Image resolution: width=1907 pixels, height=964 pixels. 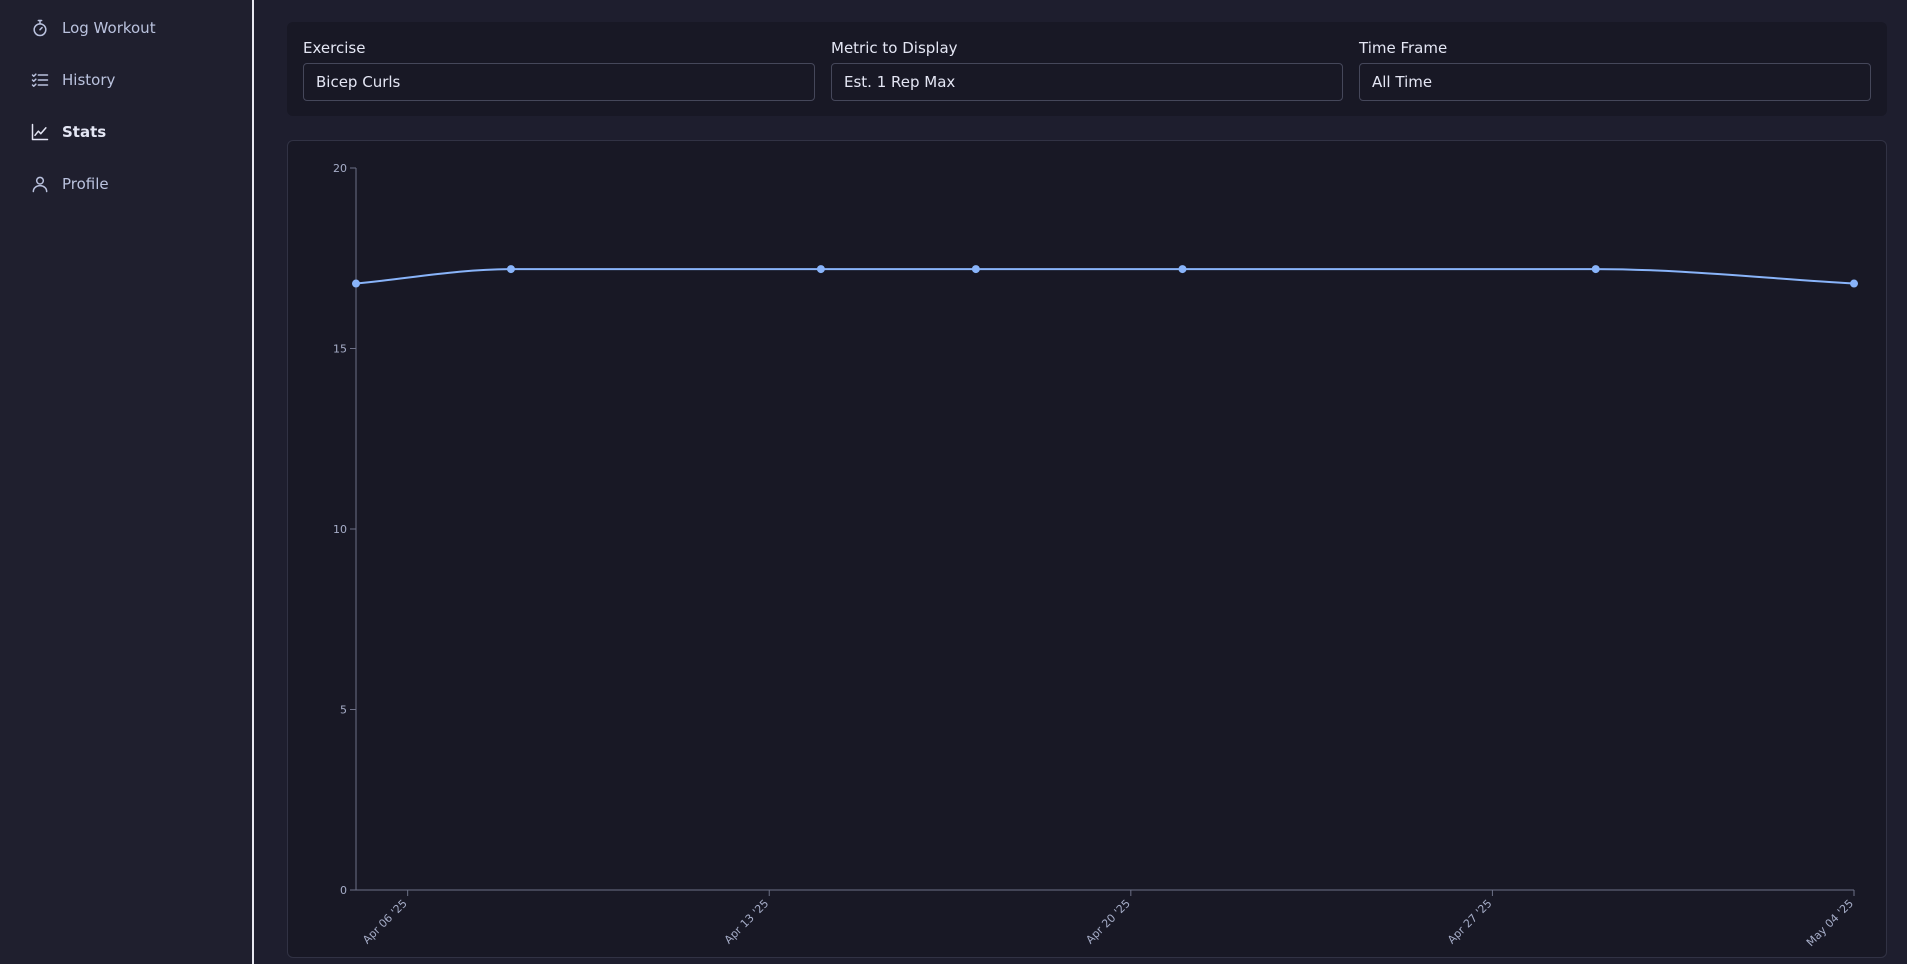 What do you see at coordinates (1087, 82) in the screenshot?
I see `metric-select: Est. 1 Rep Max` at bounding box center [1087, 82].